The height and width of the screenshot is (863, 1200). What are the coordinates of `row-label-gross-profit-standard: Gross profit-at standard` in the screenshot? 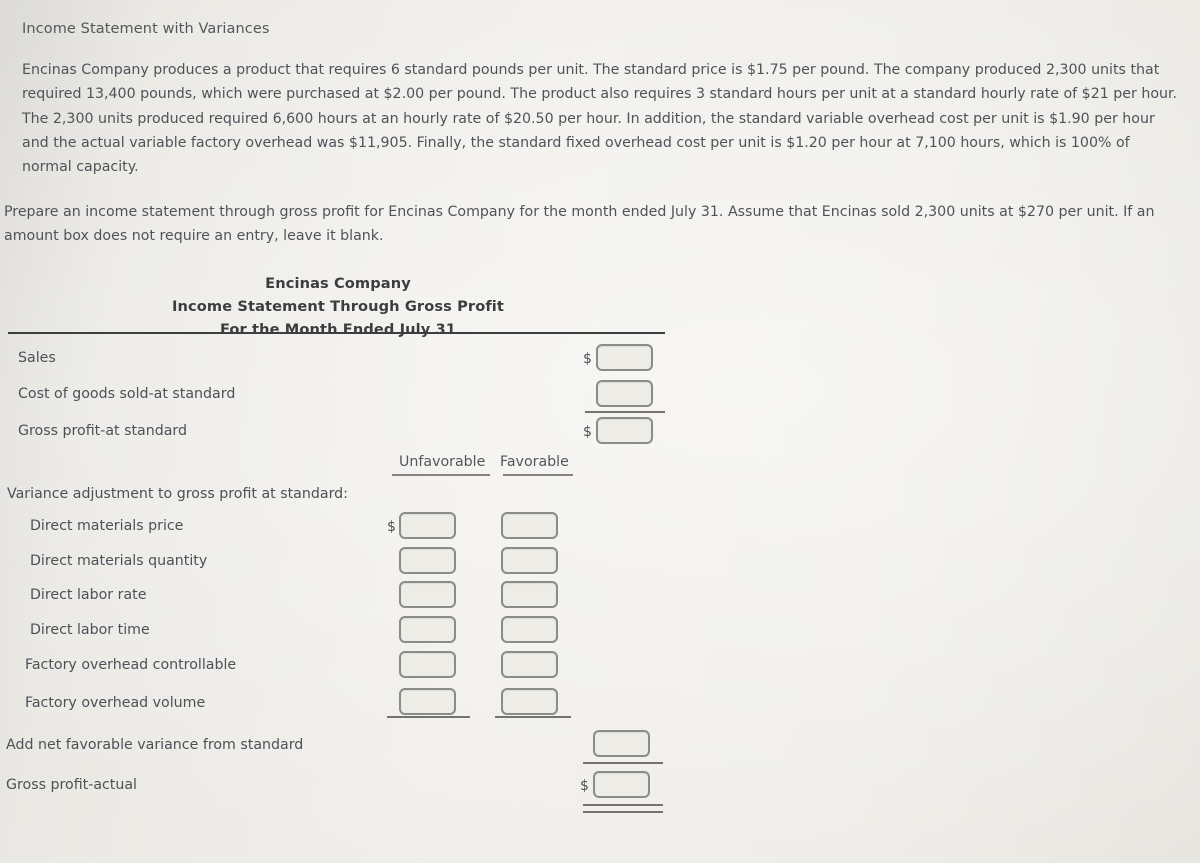 It's located at (103, 431).